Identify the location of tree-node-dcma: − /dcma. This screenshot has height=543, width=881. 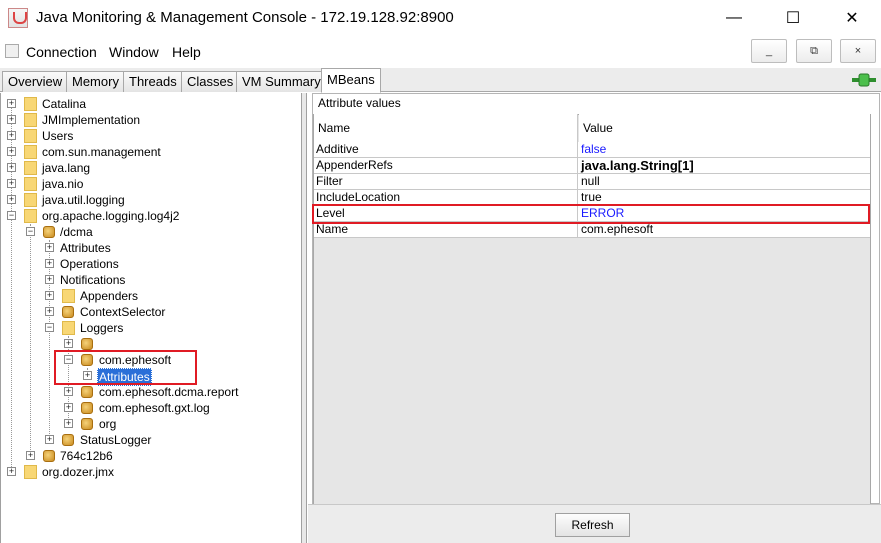
(150, 232).